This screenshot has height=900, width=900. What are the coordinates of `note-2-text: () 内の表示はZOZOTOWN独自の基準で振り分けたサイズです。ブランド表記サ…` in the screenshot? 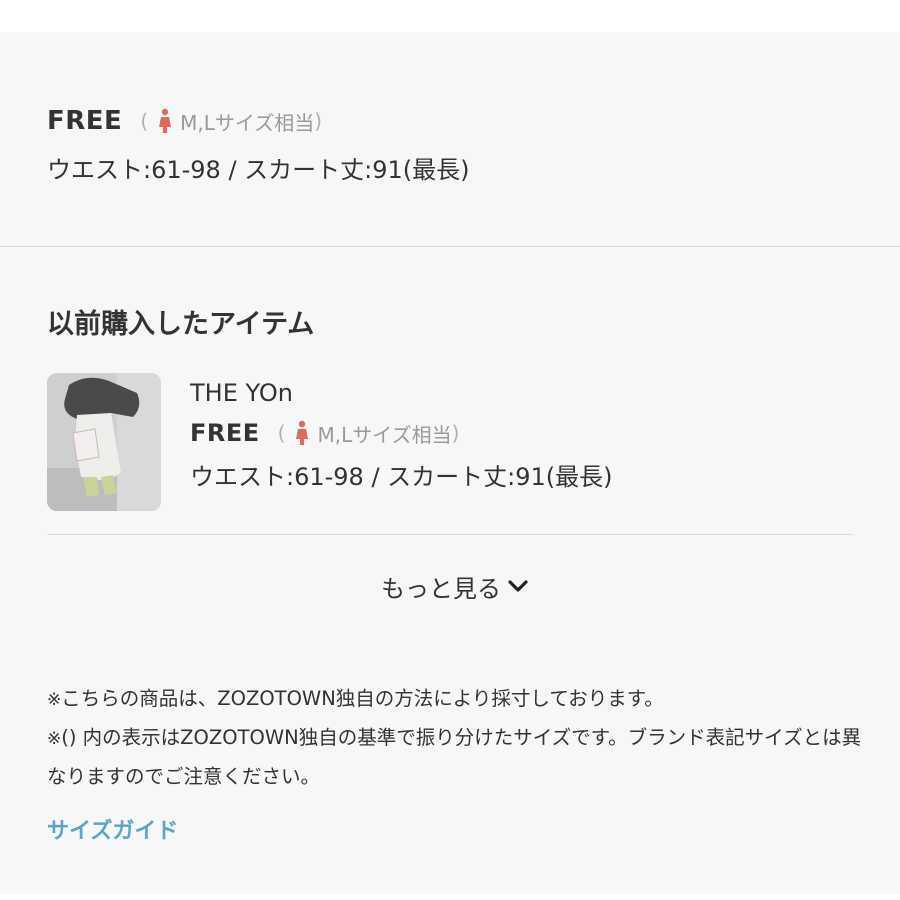 It's located at (454, 757).